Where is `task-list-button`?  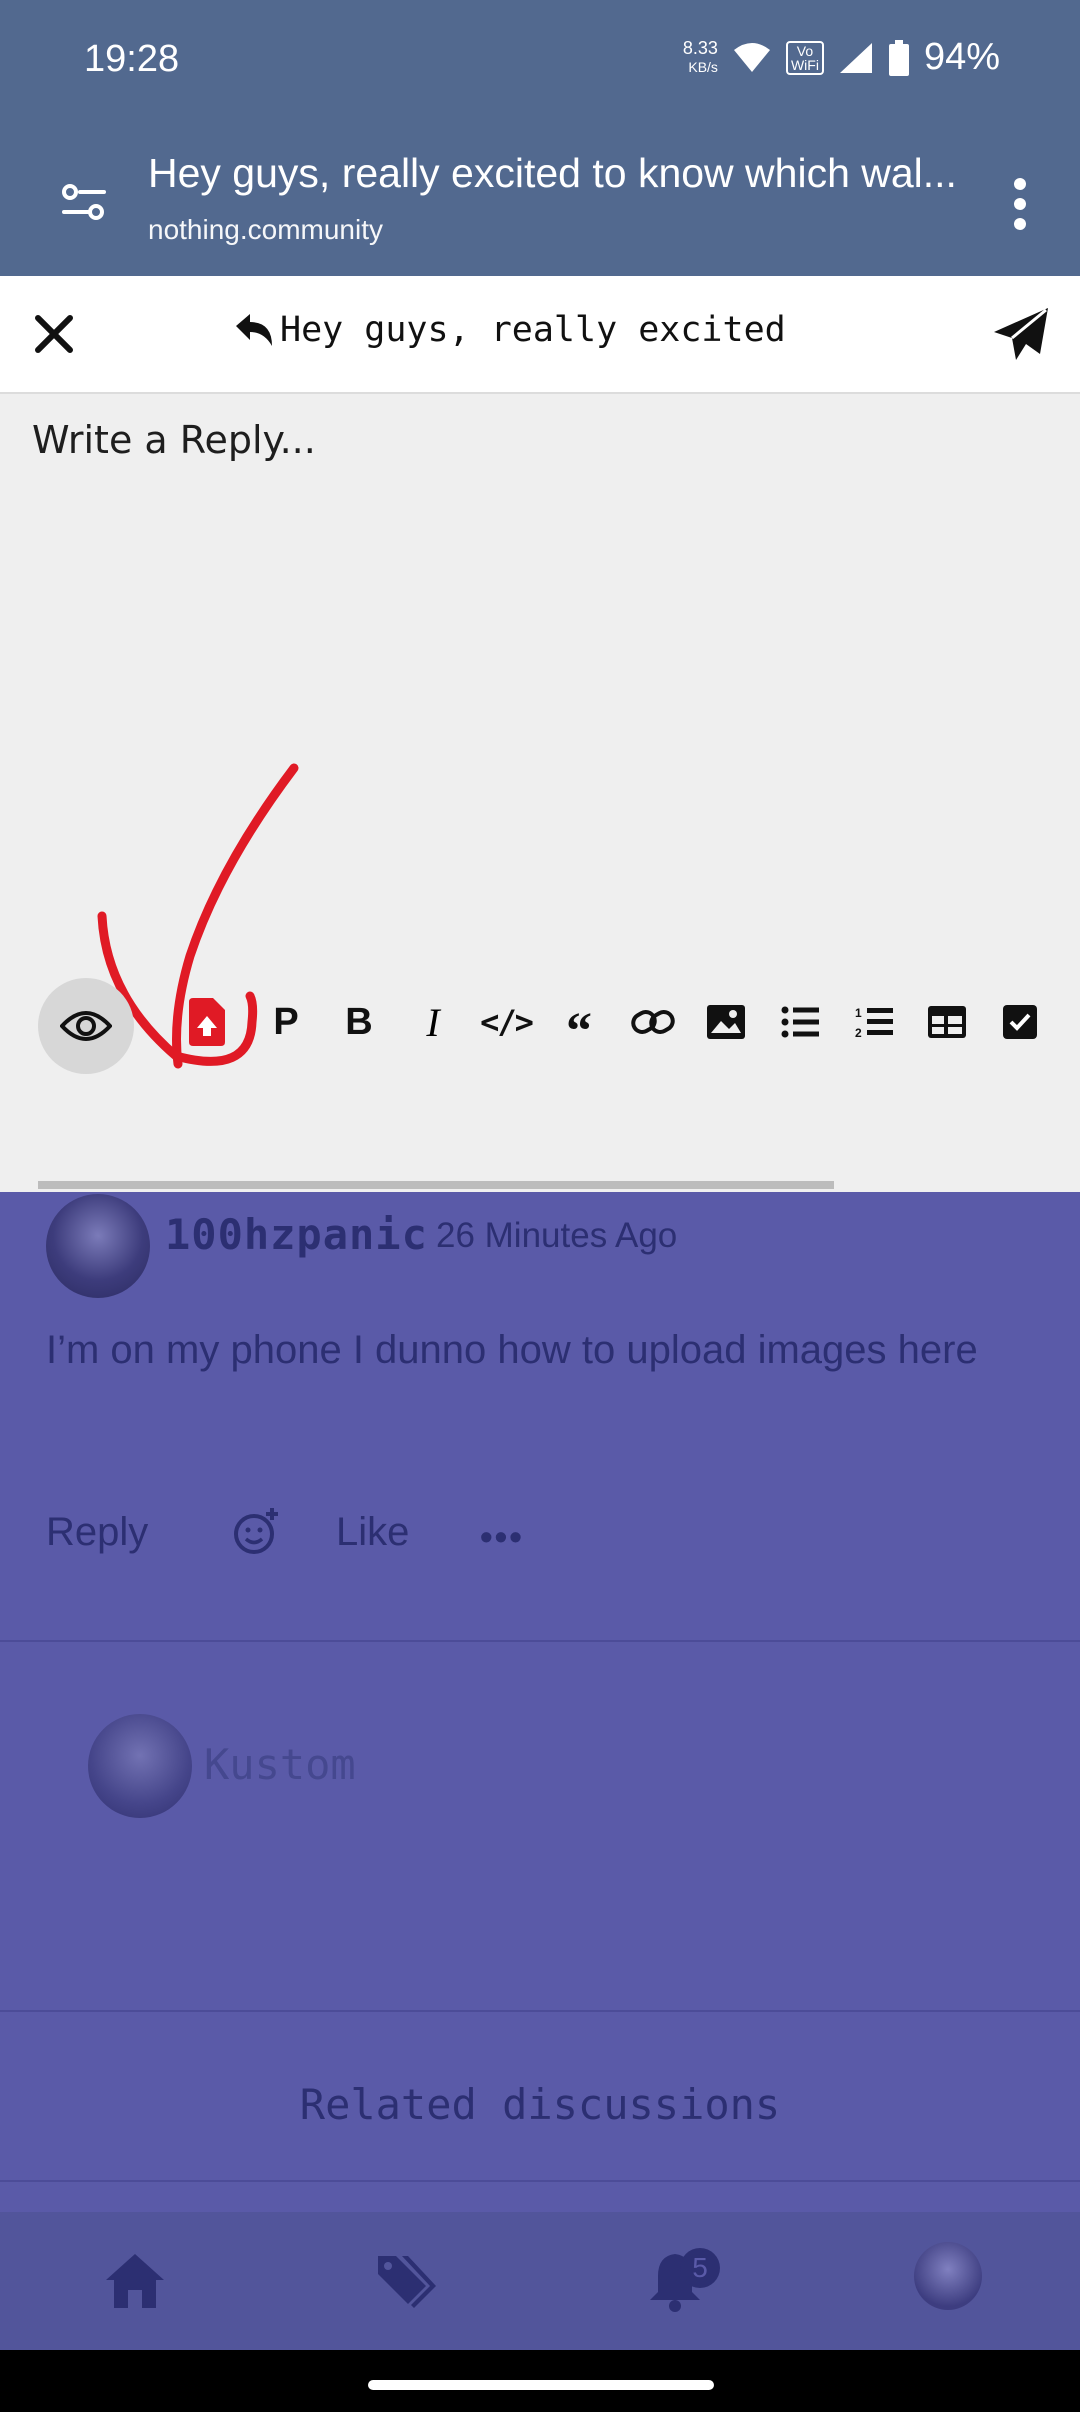 task-list-button is located at coordinates (1020, 1022).